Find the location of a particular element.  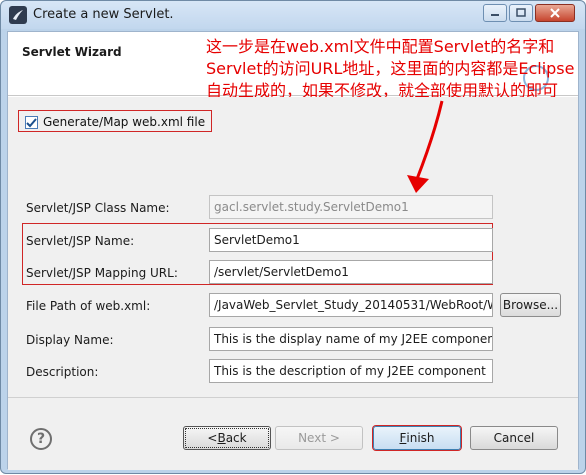

servlet-name-label: Servlet/JSP Name: is located at coordinates (80, 241).